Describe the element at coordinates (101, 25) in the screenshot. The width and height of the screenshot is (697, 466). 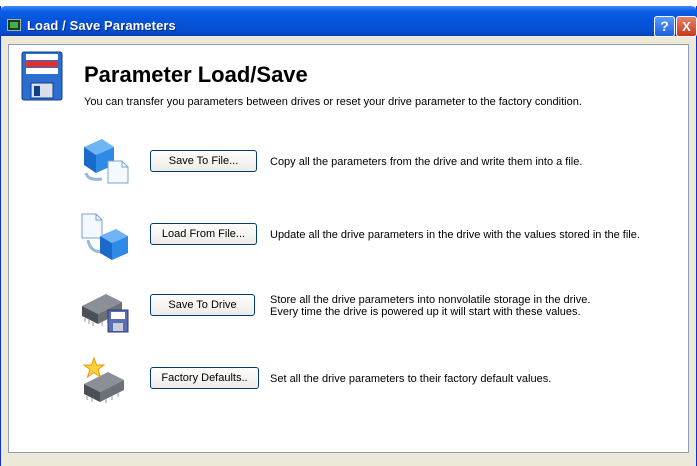
I see `window-title: Load / Save Parameters` at that location.